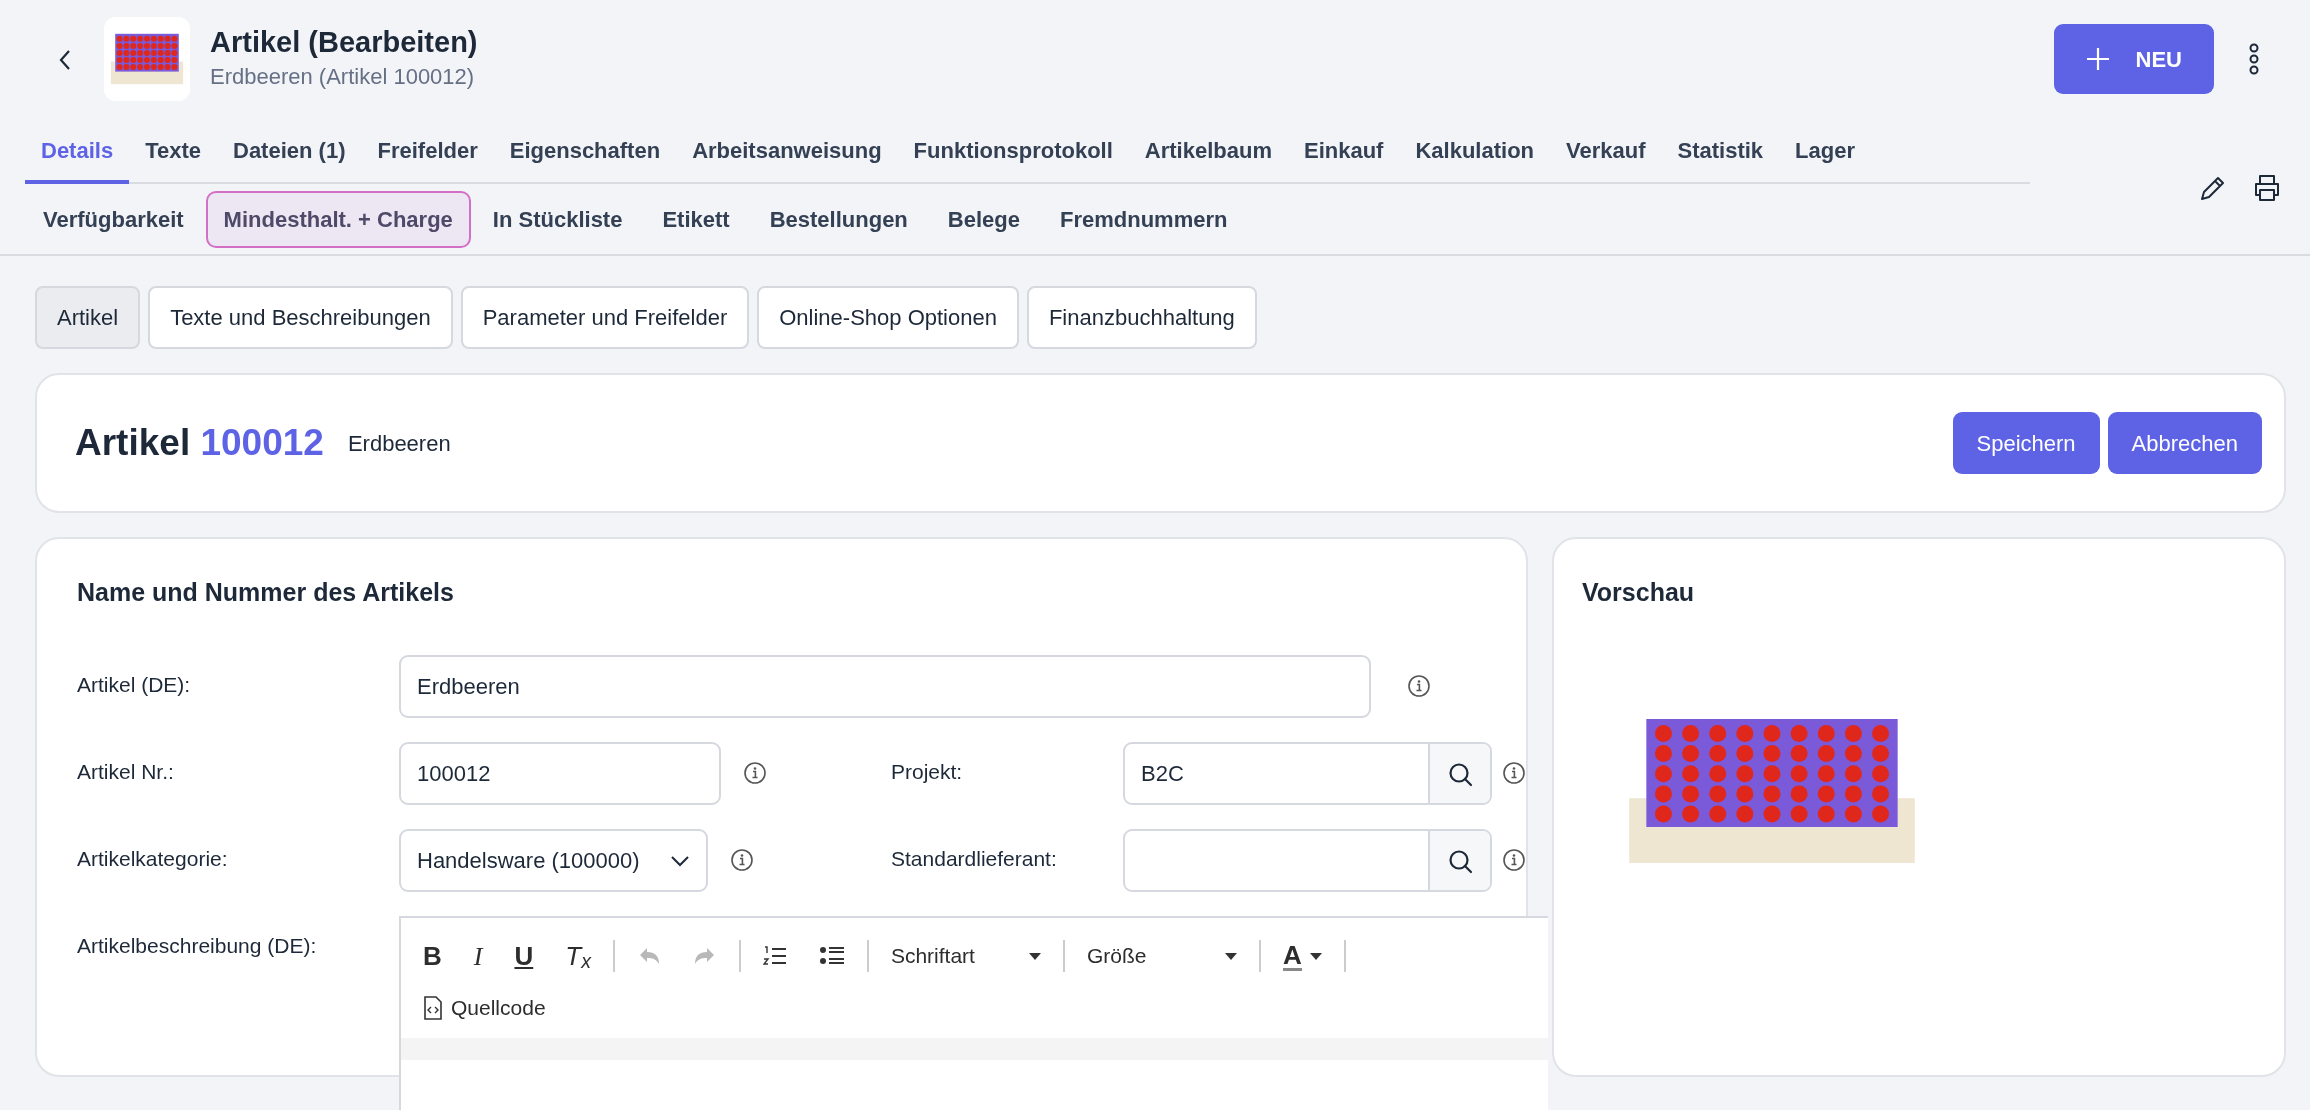 This screenshot has height=1110, width=2310. What do you see at coordinates (153, 859) in the screenshot?
I see `field-label: Artikelkategorie:` at bounding box center [153, 859].